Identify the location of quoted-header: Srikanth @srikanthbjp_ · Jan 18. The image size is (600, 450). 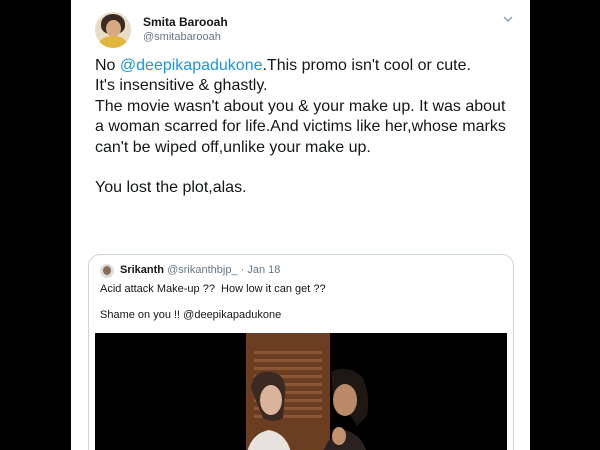
(200, 270).